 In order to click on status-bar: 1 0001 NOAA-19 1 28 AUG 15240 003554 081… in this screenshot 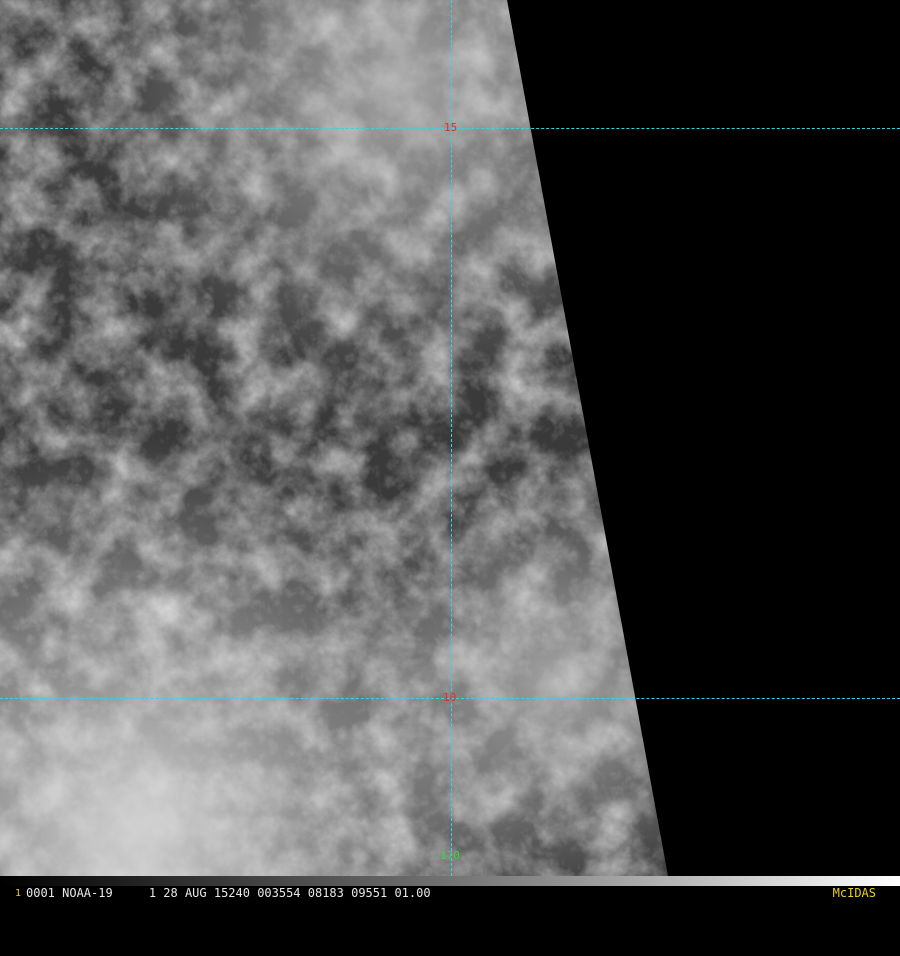, I will do `click(450, 888)`.